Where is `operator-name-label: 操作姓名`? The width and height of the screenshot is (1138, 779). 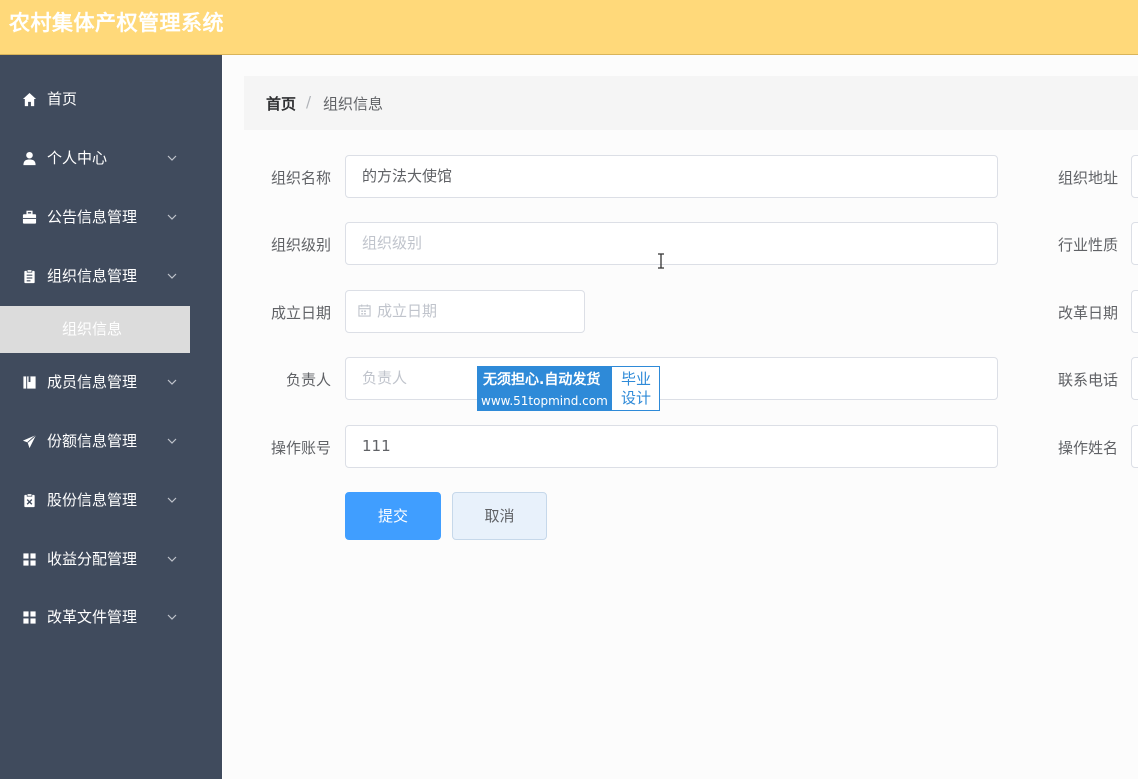
operator-name-label: 操作姓名 is located at coordinates (1087, 448).